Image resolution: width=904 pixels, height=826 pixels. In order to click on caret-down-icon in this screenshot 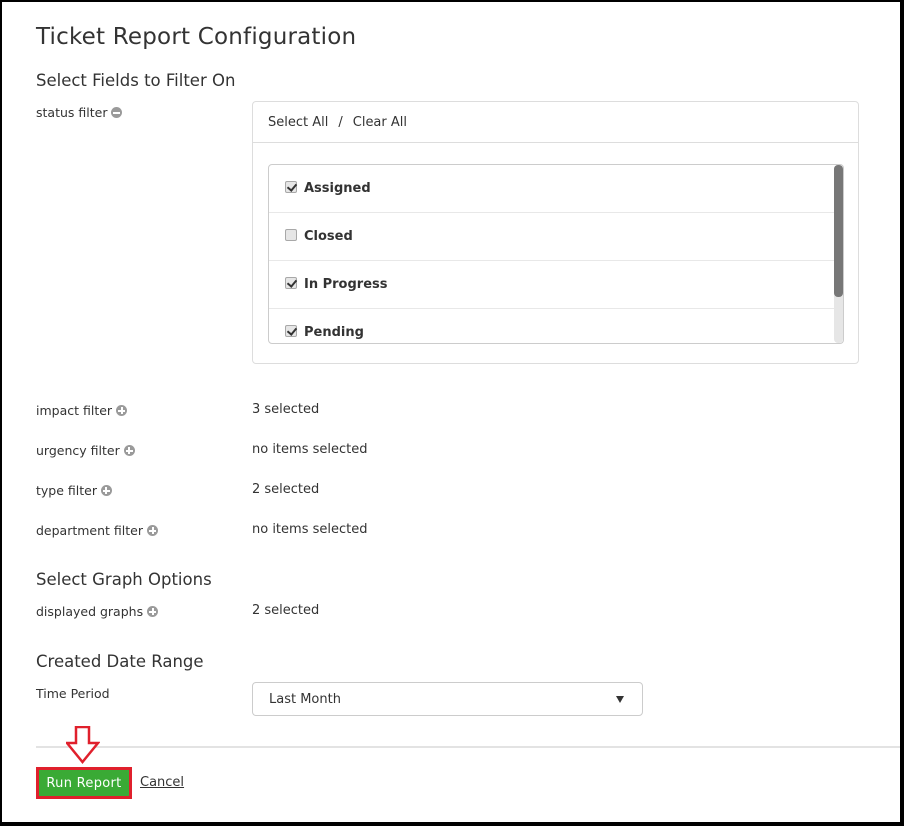, I will do `click(620, 699)`.